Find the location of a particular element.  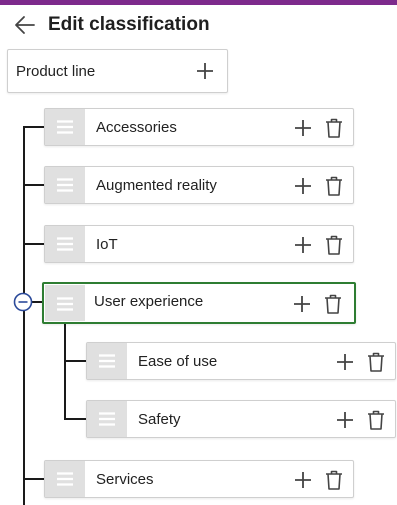

tree-node-augmented-reality: Augmented reality is located at coordinates (199, 185).